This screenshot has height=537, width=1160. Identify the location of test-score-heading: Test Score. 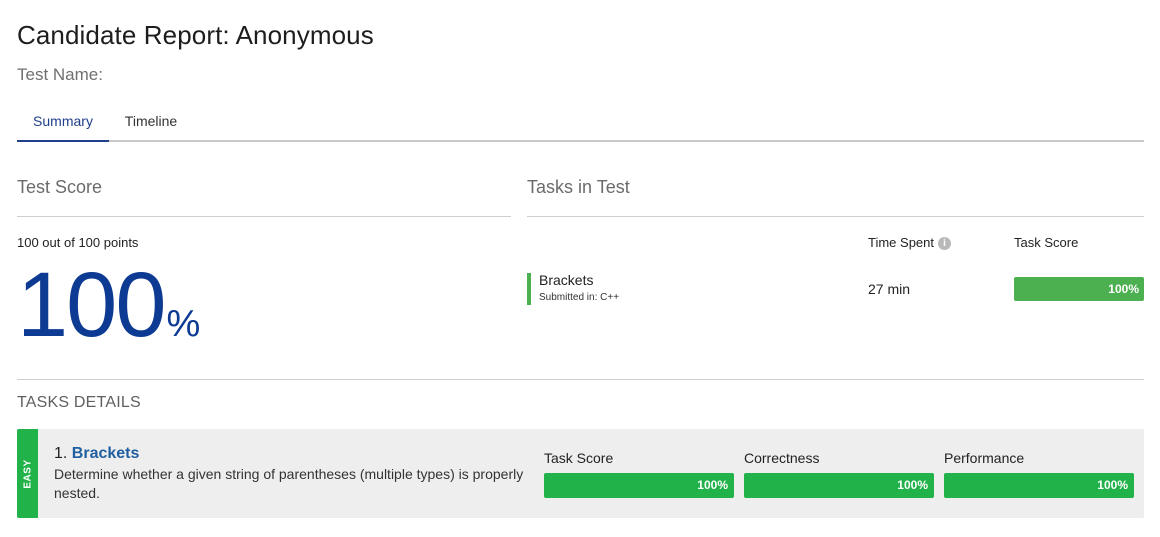
(60, 187).